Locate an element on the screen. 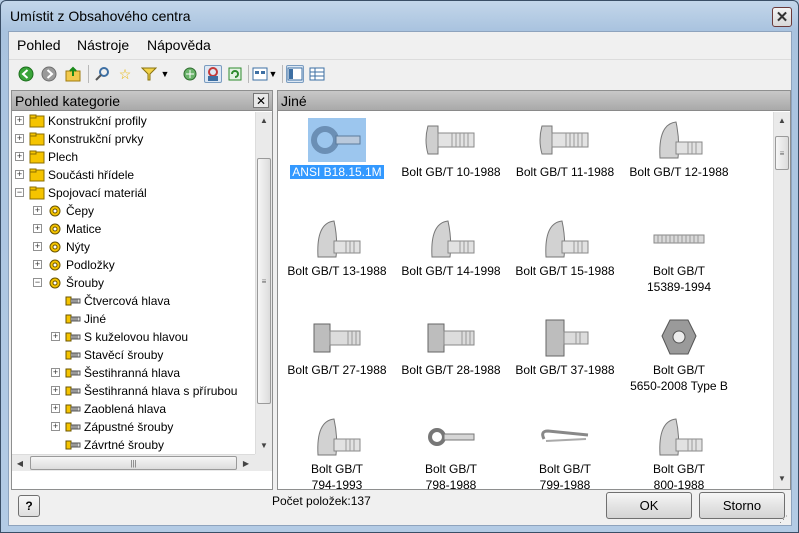  content-item-label: Bolt GB/T 5650-2008 Type B is located at coordinates (679, 378).